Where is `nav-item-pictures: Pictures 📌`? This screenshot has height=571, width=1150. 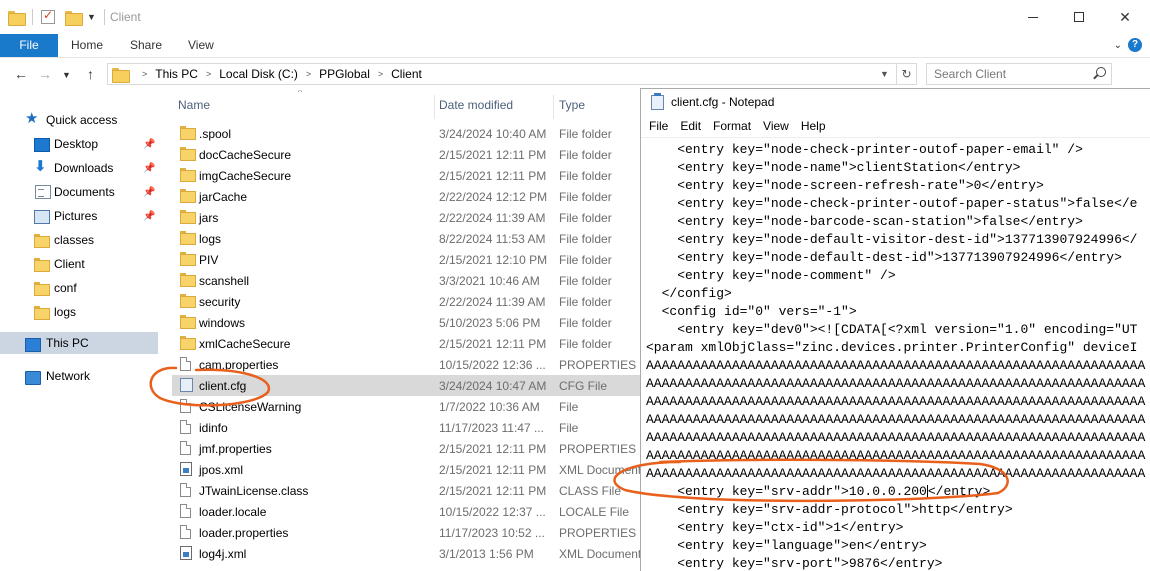
nav-item-pictures: Pictures 📌 is located at coordinates (79, 216).